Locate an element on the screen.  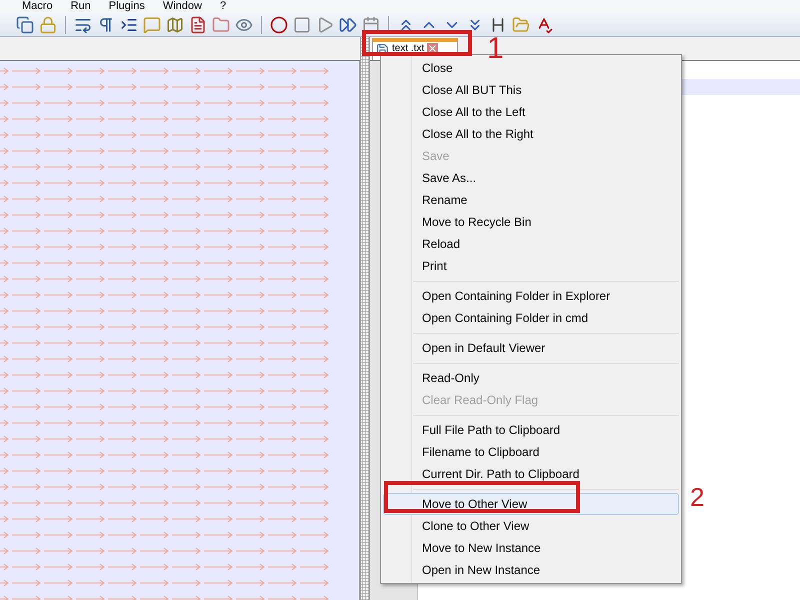
menu-item: Window is located at coordinates (182, 6).